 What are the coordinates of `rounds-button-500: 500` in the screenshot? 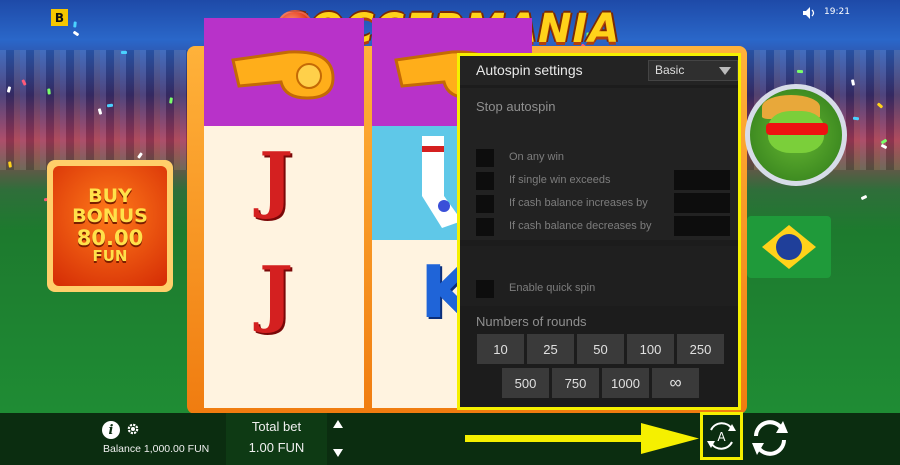 It's located at (525, 383).